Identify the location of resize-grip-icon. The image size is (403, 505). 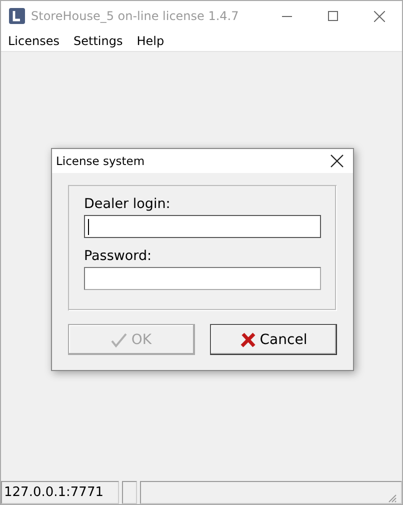
(392, 498).